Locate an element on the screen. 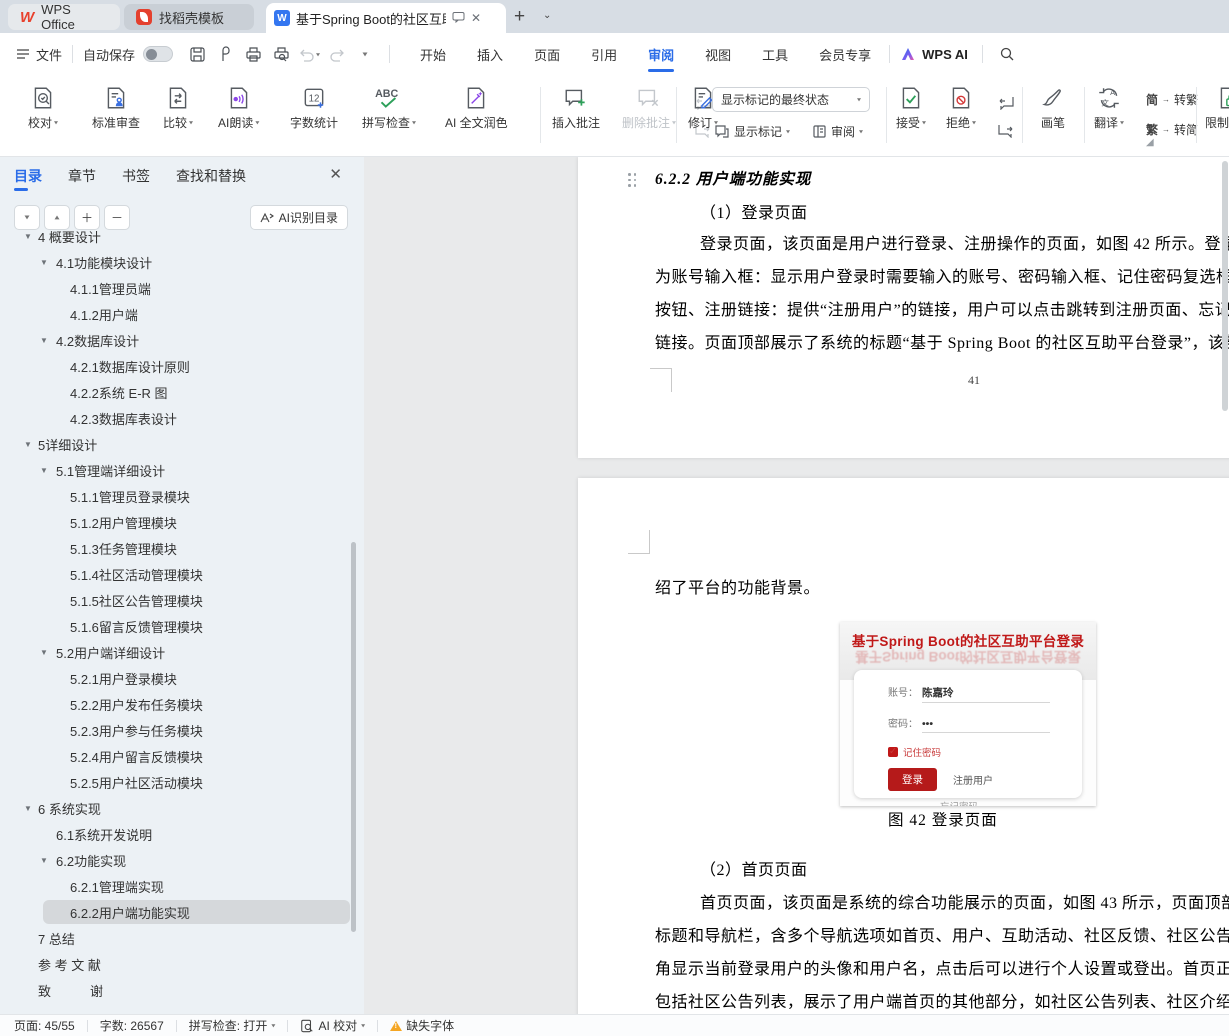  zoom-in-outline-button: ＋ is located at coordinates (87, 217).